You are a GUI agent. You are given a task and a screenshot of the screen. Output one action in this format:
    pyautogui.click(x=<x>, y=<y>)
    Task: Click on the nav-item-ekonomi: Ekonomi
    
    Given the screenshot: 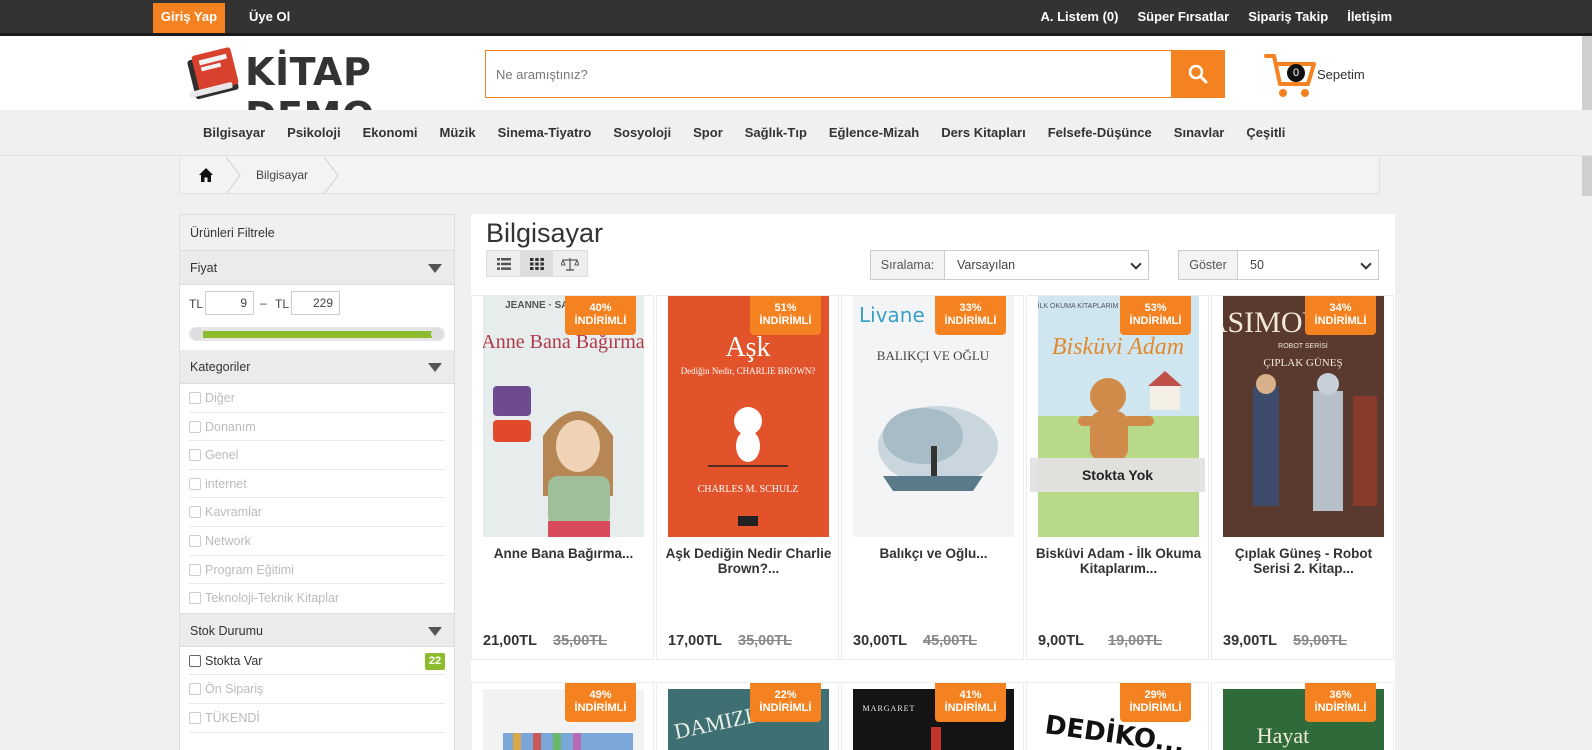 What is the action you would take?
    pyautogui.click(x=390, y=133)
    